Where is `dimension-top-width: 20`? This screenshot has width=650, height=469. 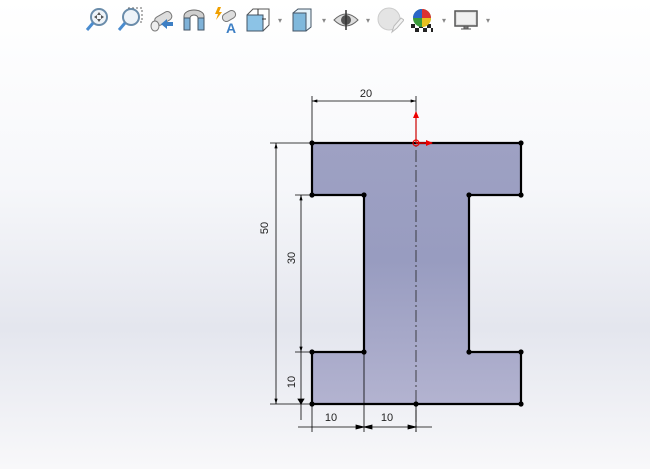 dimension-top-width: 20 is located at coordinates (366, 94).